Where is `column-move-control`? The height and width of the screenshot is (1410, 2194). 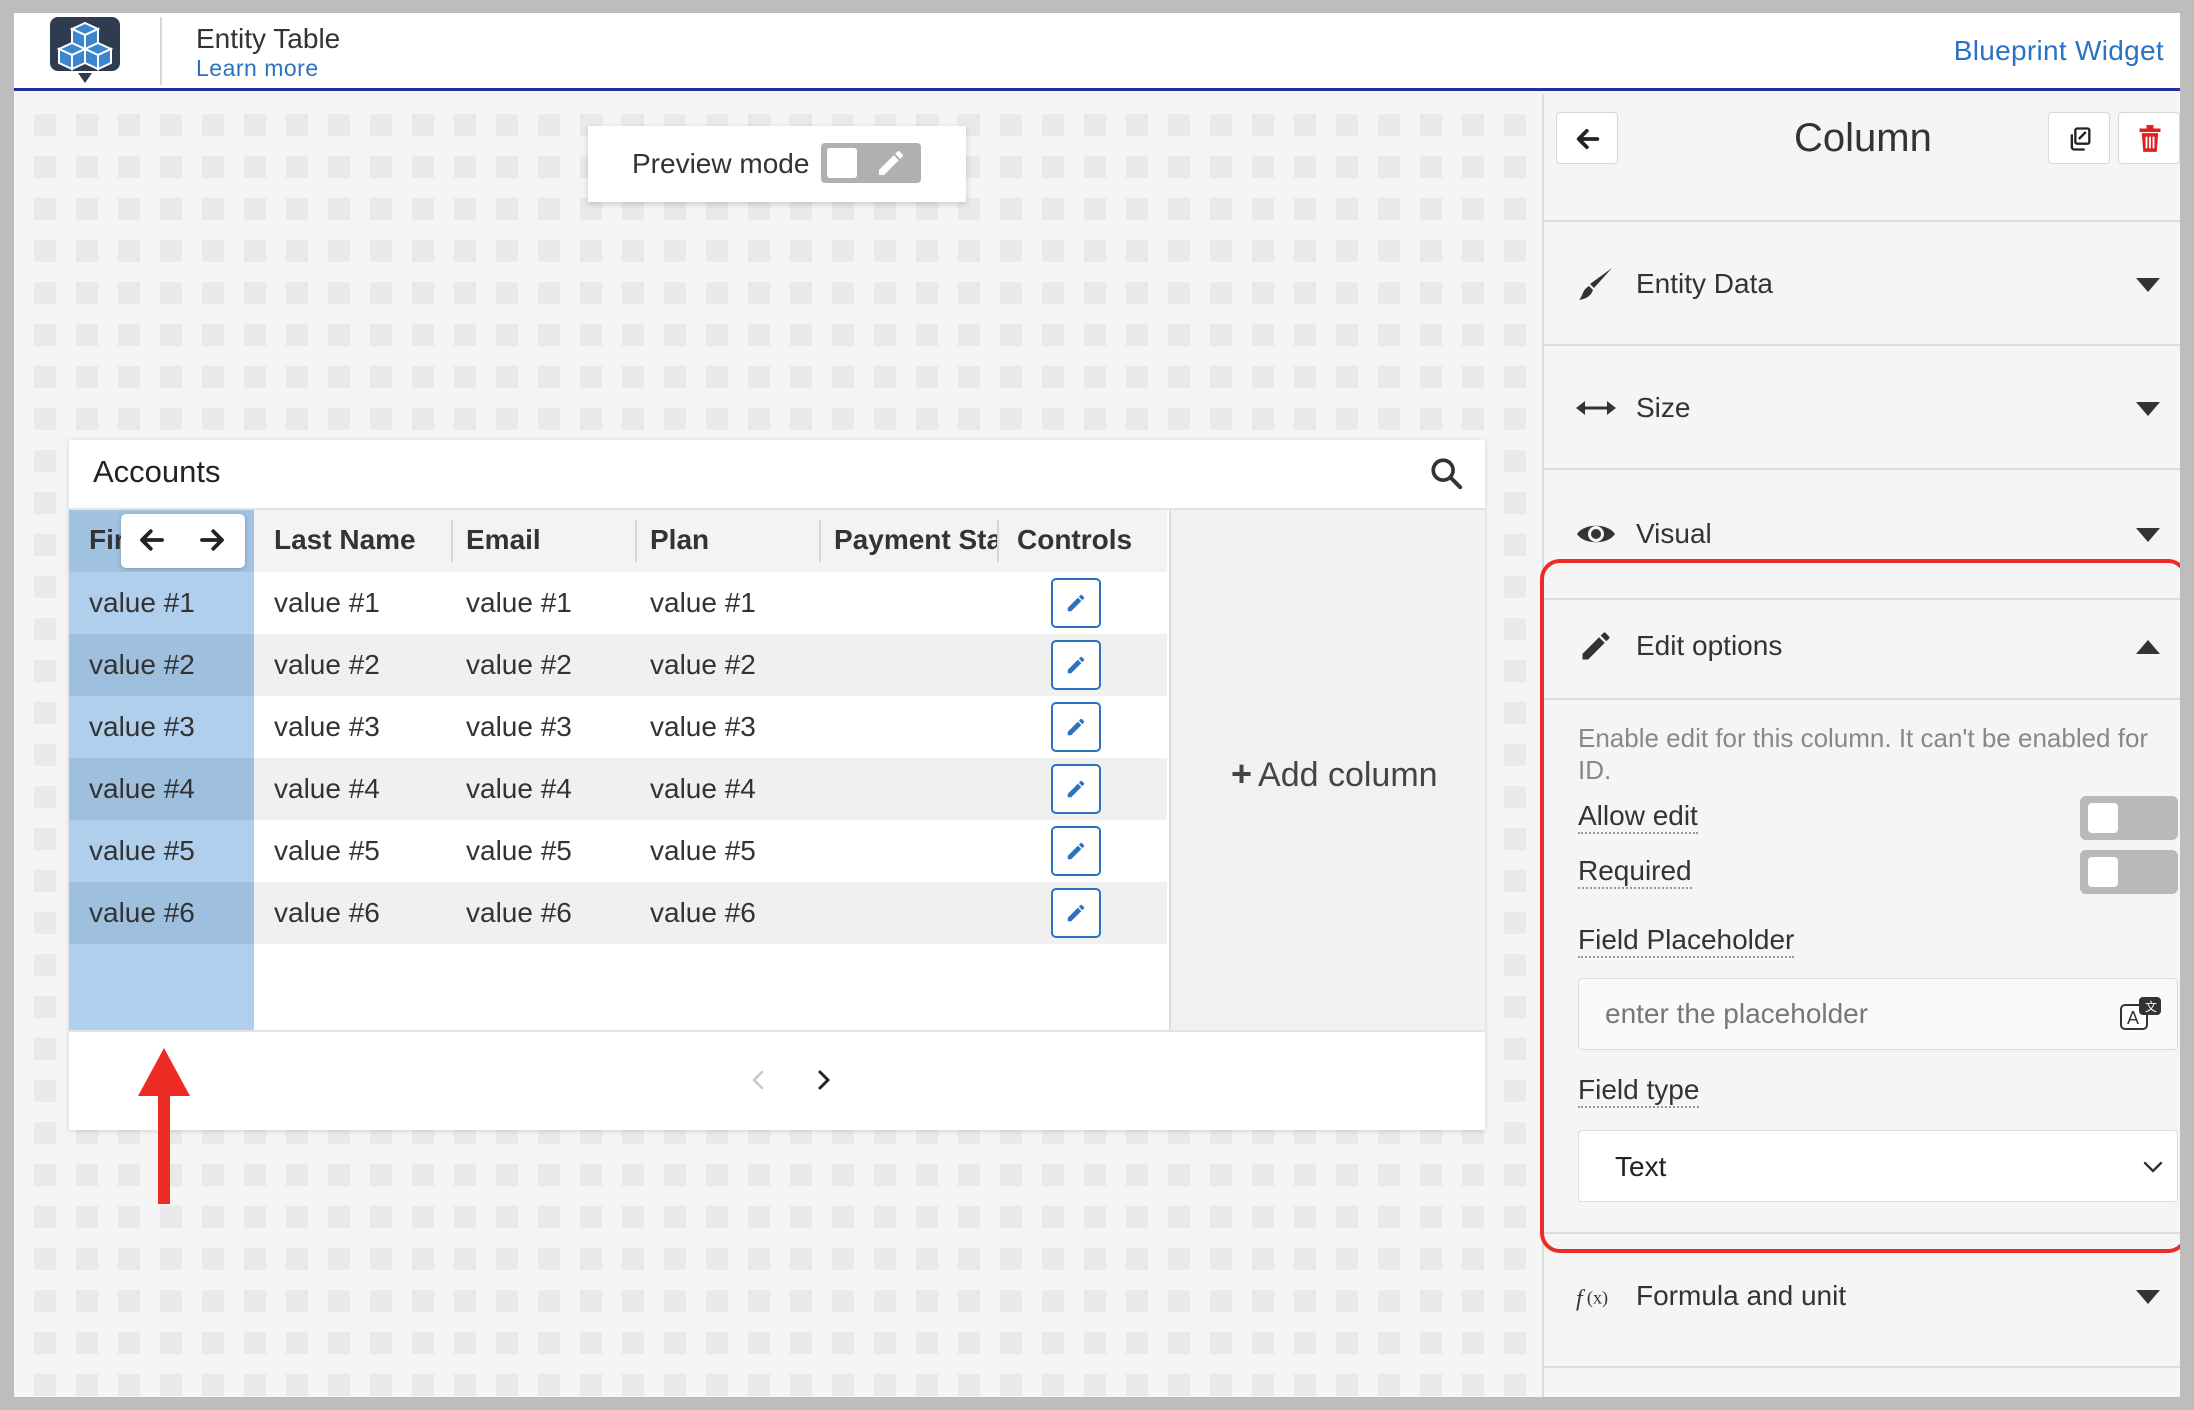
column-move-control is located at coordinates (183, 541).